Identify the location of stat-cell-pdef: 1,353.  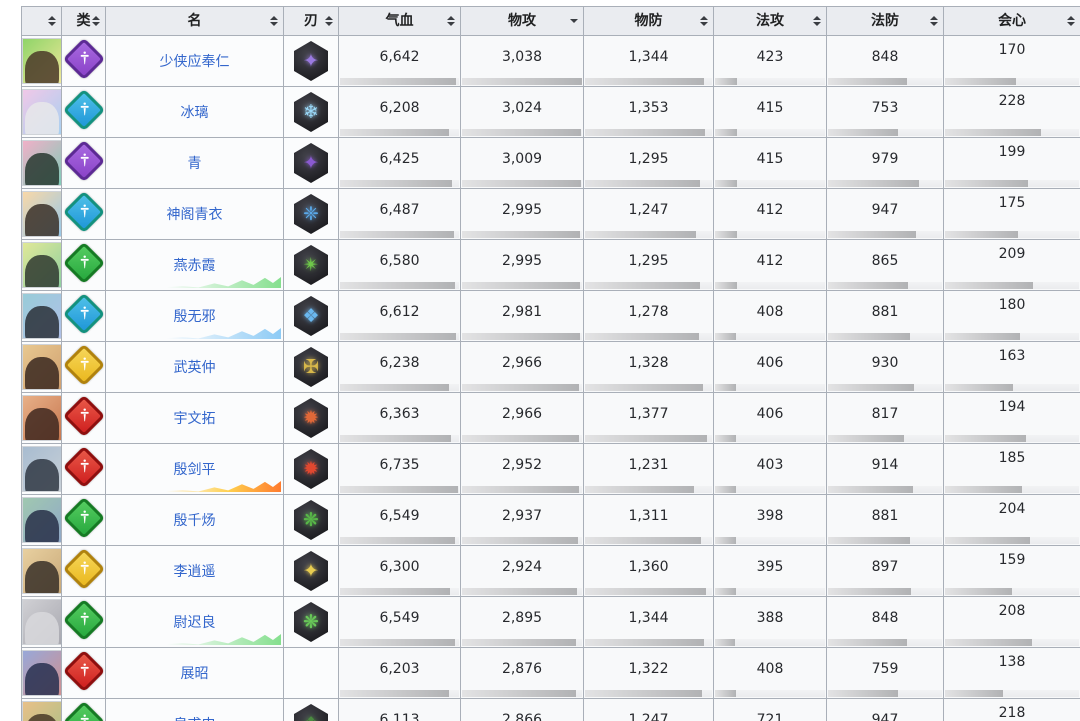
(648, 112).